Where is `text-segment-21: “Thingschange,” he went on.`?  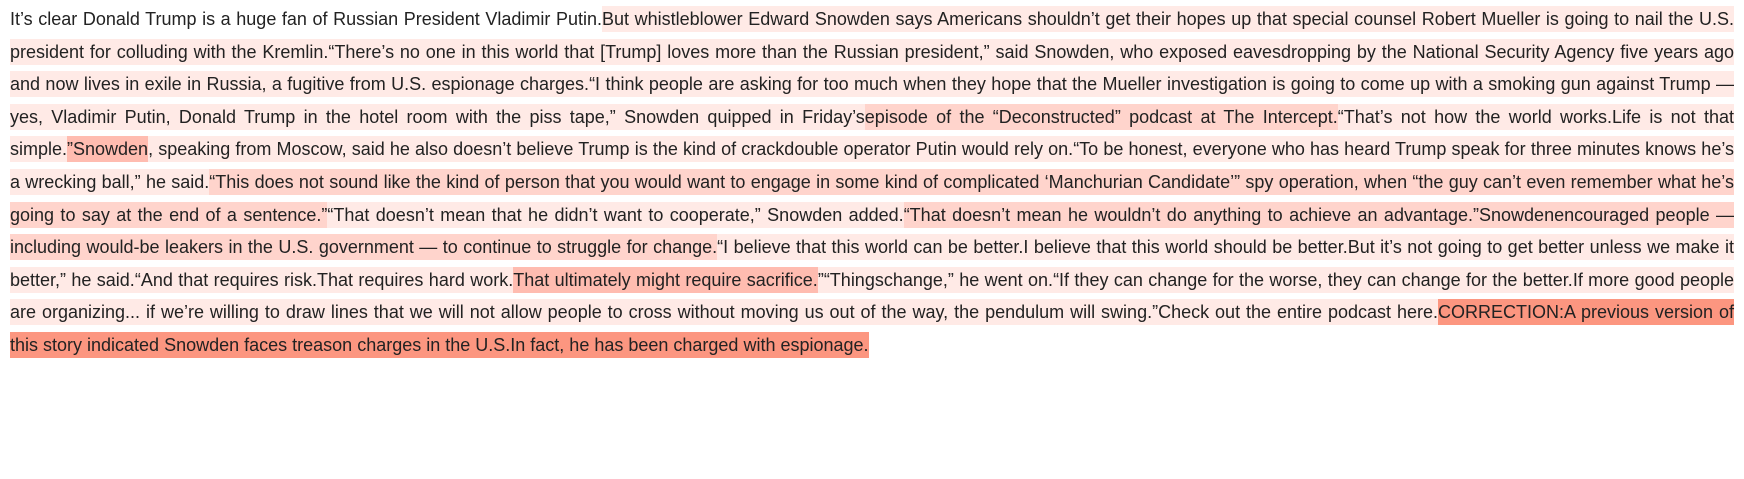
text-segment-21: “Thingschange,” he went on. is located at coordinates (938, 279).